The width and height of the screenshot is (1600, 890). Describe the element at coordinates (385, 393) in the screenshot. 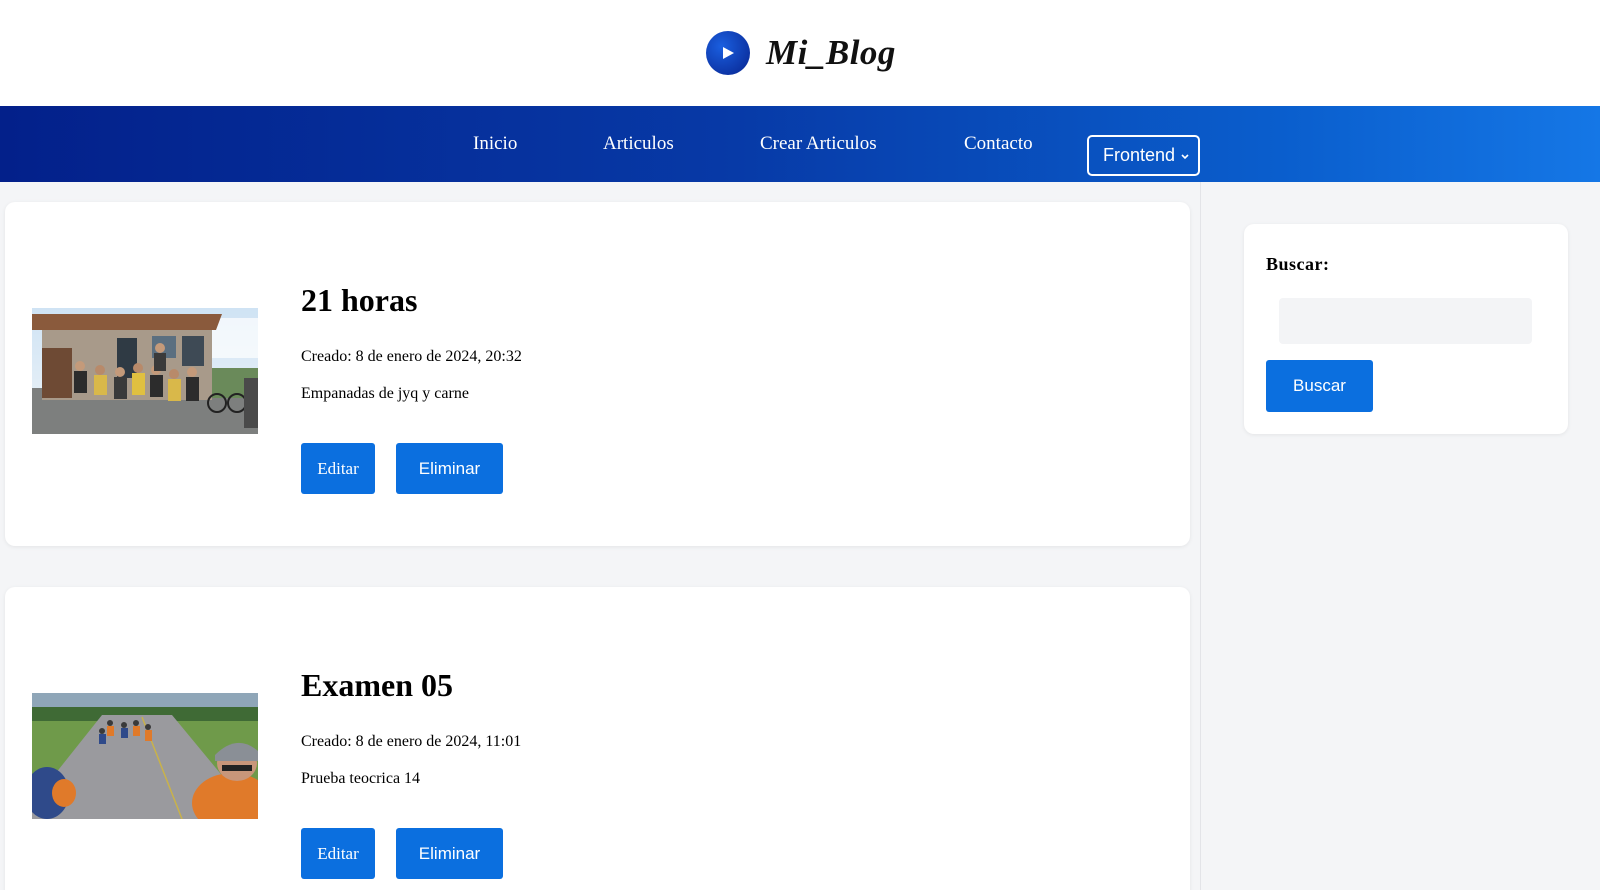

I see `post-description: Empanadas de jyq y carne` at that location.